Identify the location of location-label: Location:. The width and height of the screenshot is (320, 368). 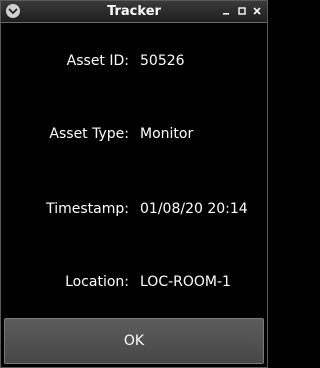
(97, 282).